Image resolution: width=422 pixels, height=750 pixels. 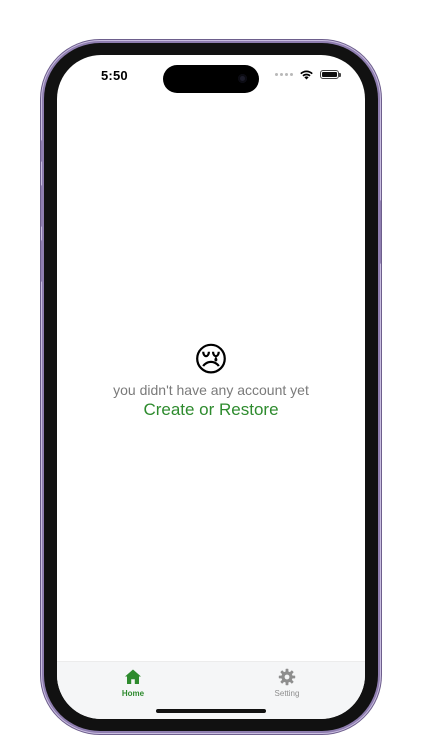 What do you see at coordinates (211, 690) in the screenshot?
I see `tab-bar: Home Setting` at bounding box center [211, 690].